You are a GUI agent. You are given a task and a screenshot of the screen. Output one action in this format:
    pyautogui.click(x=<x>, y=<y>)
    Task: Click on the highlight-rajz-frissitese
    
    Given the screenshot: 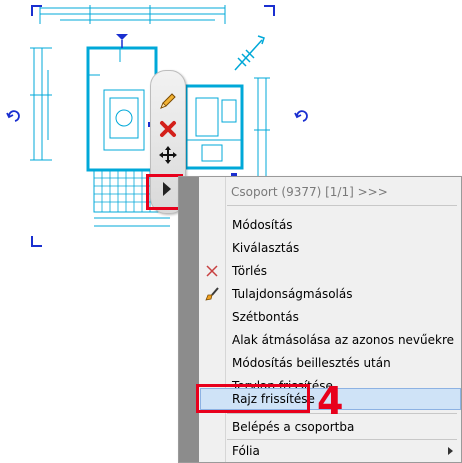 What is the action you would take?
    pyautogui.click(x=253, y=398)
    